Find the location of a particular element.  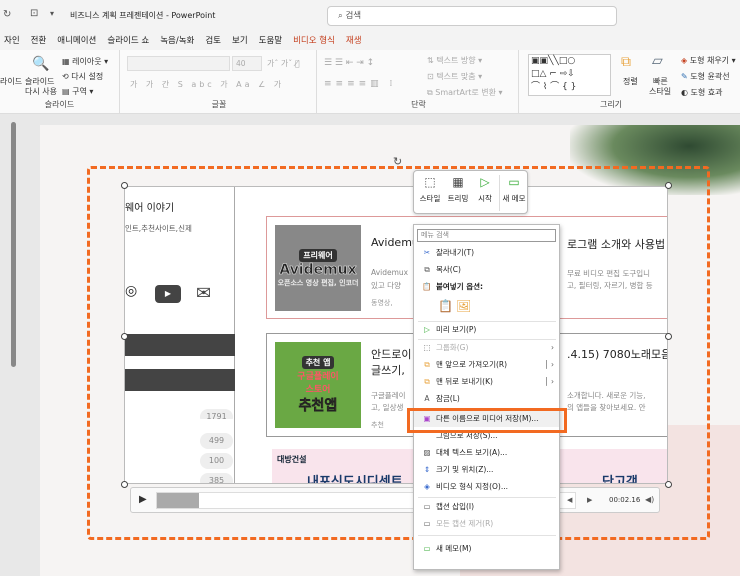

tab-design: 자인 is located at coordinates (12, 40).